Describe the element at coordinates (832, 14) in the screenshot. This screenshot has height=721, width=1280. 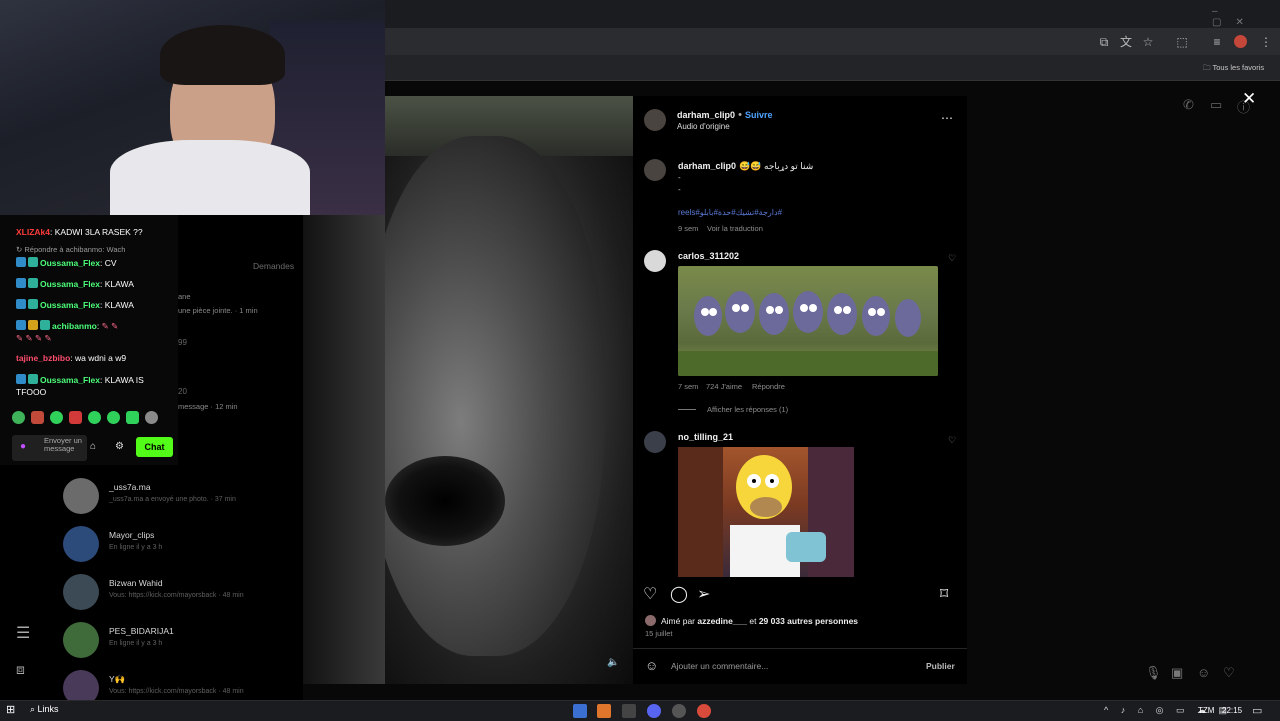
I see `tab-strip: –▢✕` at that location.